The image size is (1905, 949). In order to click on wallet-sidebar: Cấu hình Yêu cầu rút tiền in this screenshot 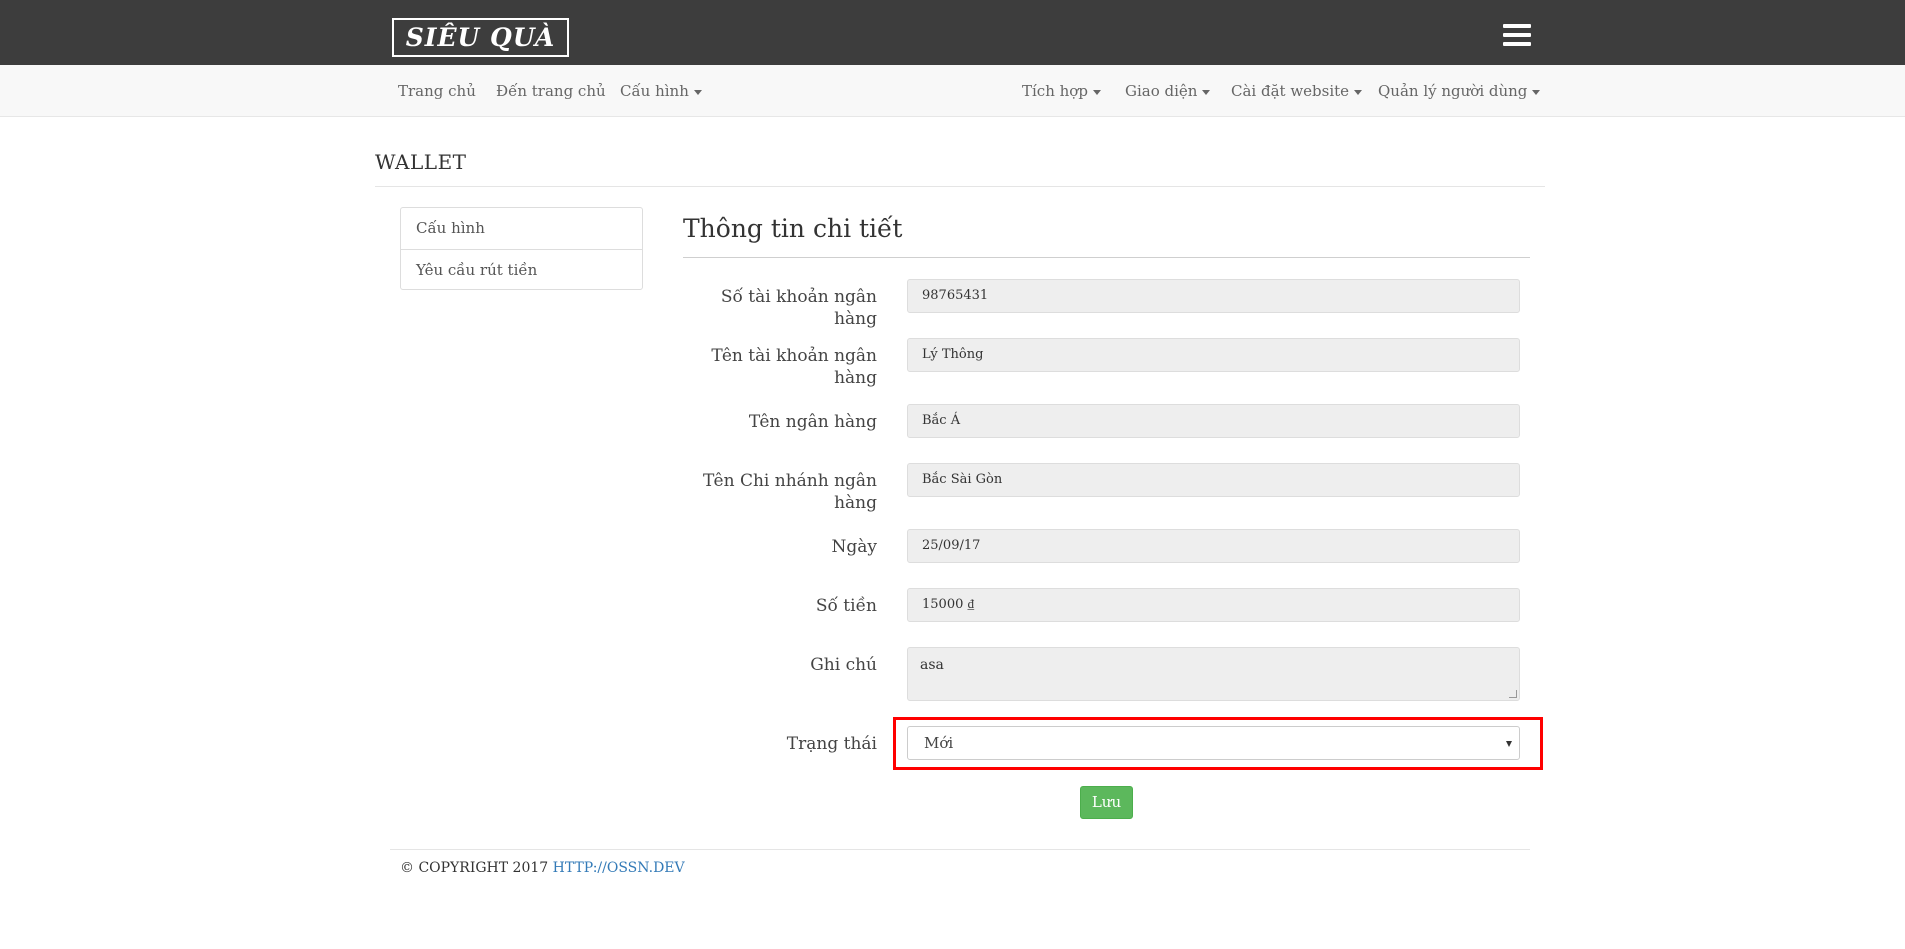, I will do `click(521, 248)`.